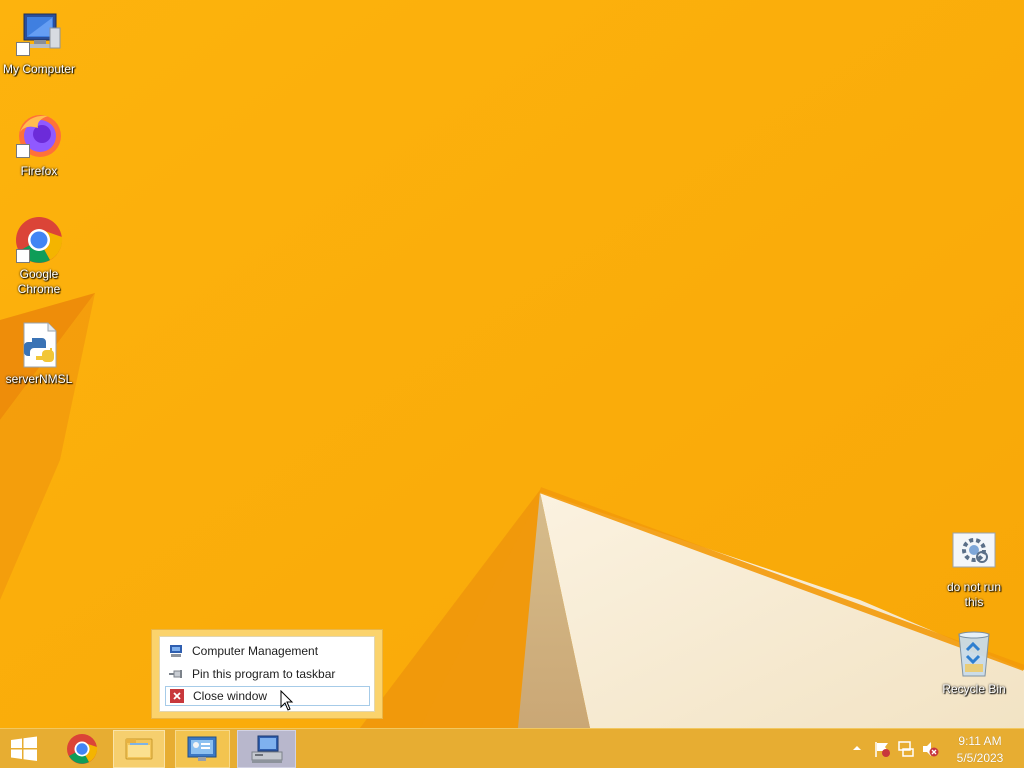  I want to click on desktop-icon-my-computer: My Computer, so click(39, 43).